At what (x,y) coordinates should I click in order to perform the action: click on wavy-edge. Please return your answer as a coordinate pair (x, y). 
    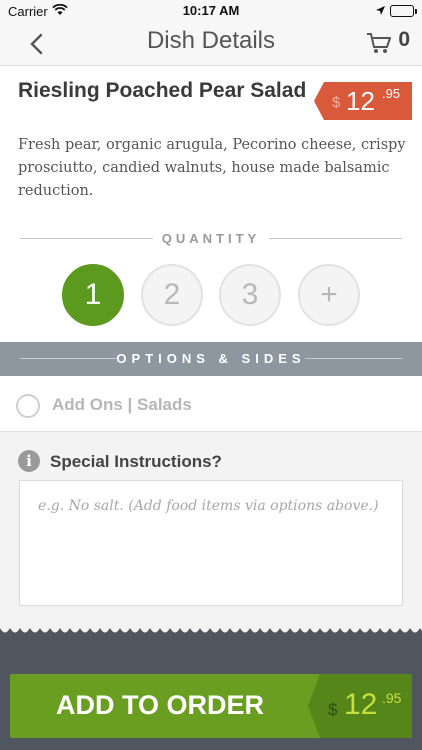
    Looking at the image, I should click on (211, 630).